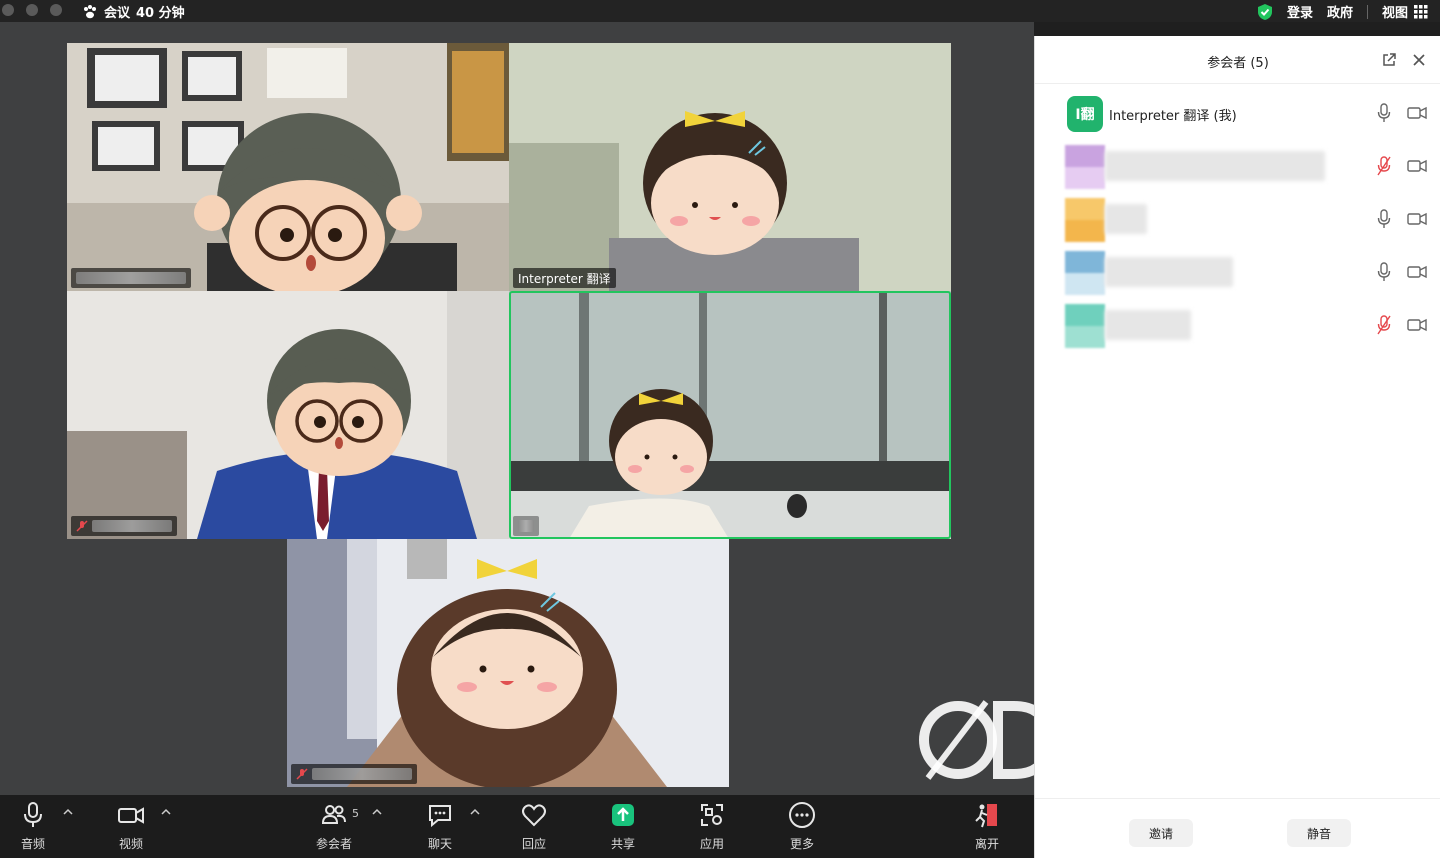 The width and height of the screenshot is (1440, 858). What do you see at coordinates (564, 278) in the screenshot?
I see `nameplate: Interpreter 翻译` at bounding box center [564, 278].